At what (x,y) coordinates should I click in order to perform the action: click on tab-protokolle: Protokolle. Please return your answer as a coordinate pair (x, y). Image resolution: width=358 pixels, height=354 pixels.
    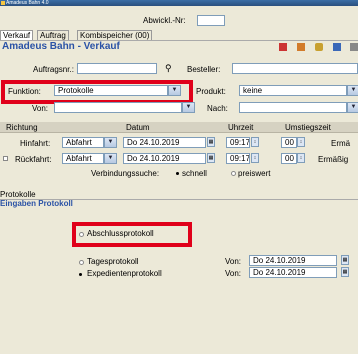
    Looking at the image, I should click on (18, 194).